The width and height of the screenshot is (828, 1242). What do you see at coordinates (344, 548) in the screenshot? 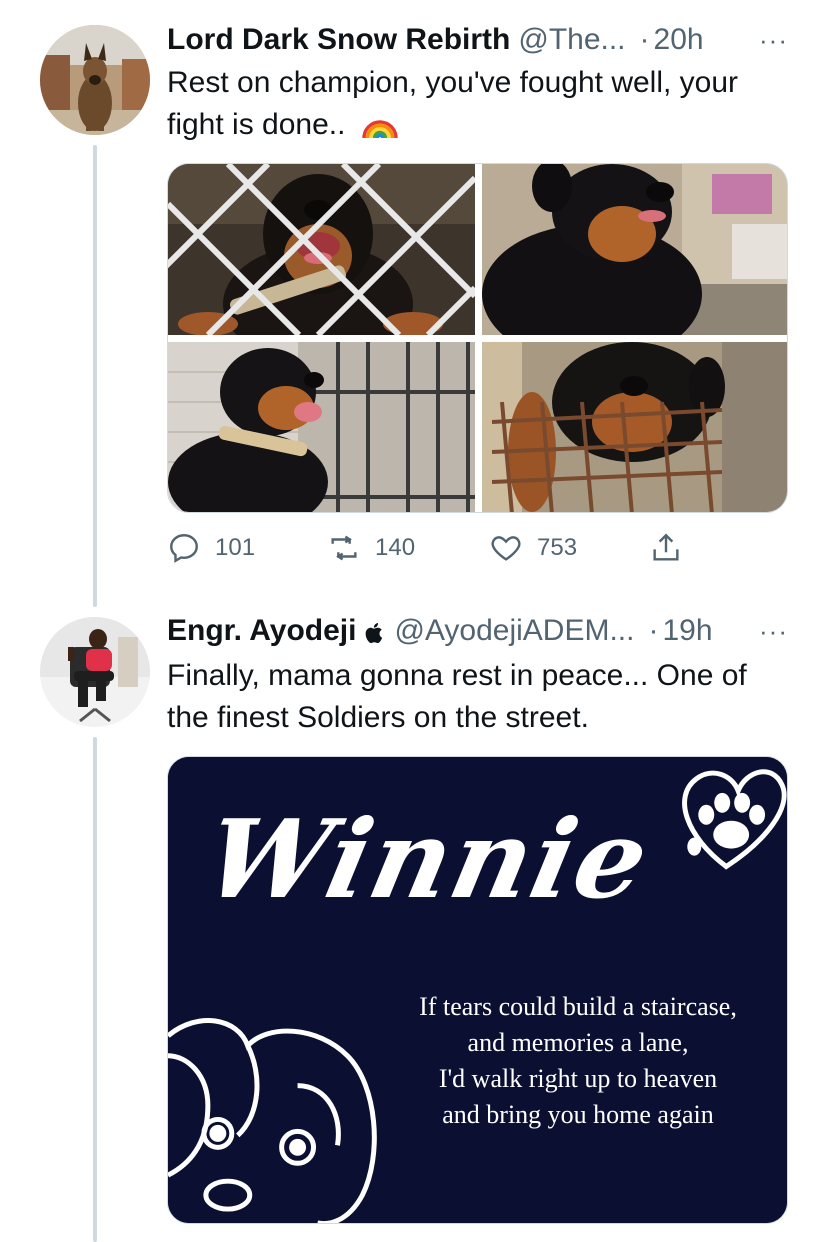
I see `retweet-icon` at bounding box center [344, 548].